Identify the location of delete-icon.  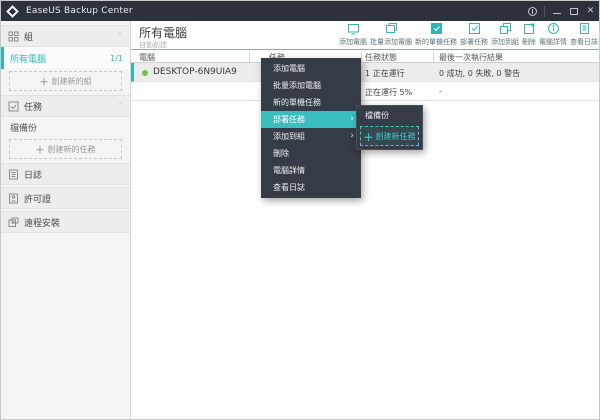
(529, 28).